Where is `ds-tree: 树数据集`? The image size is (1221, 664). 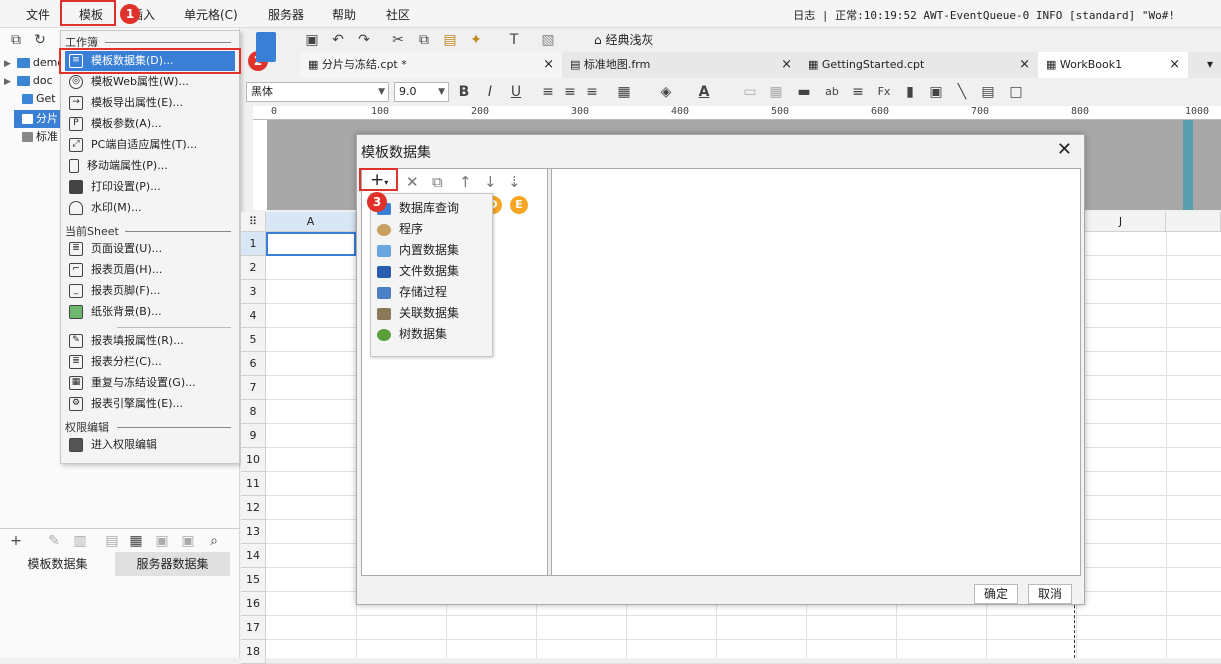 ds-tree: 树数据集 is located at coordinates (412, 334).